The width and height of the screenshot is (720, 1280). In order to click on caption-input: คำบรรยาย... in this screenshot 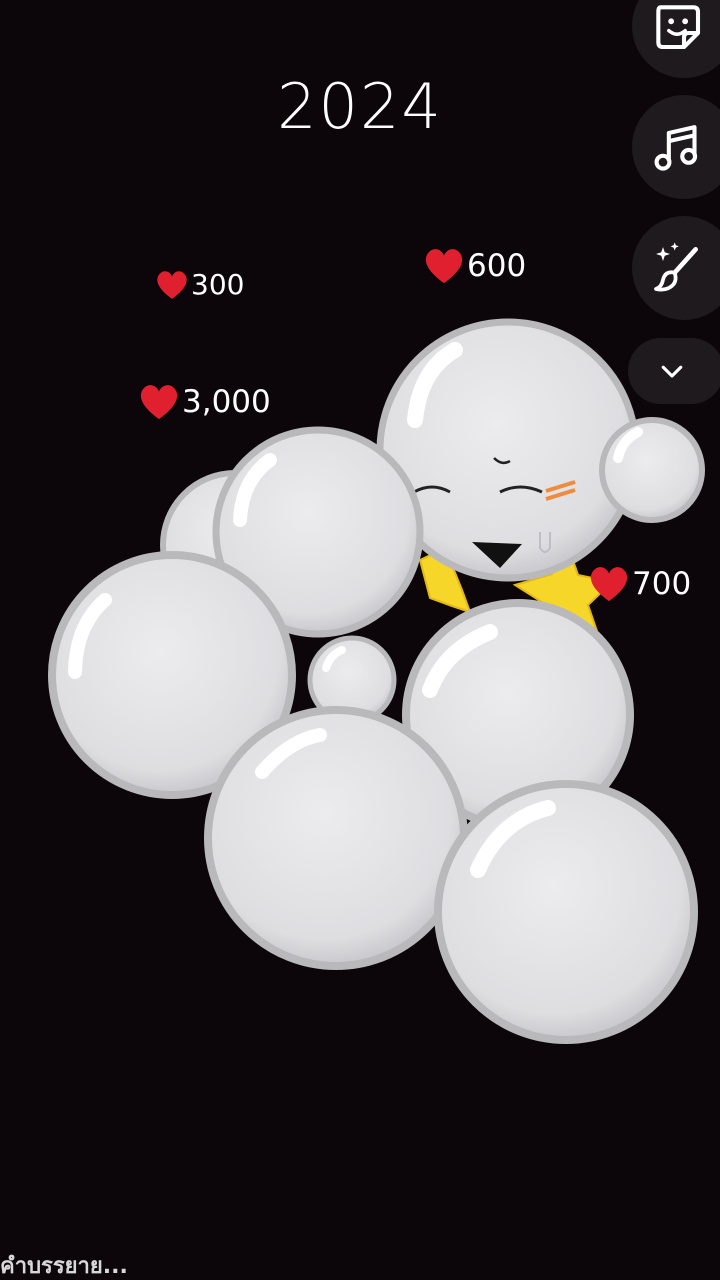, I will do `click(64, 1264)`.